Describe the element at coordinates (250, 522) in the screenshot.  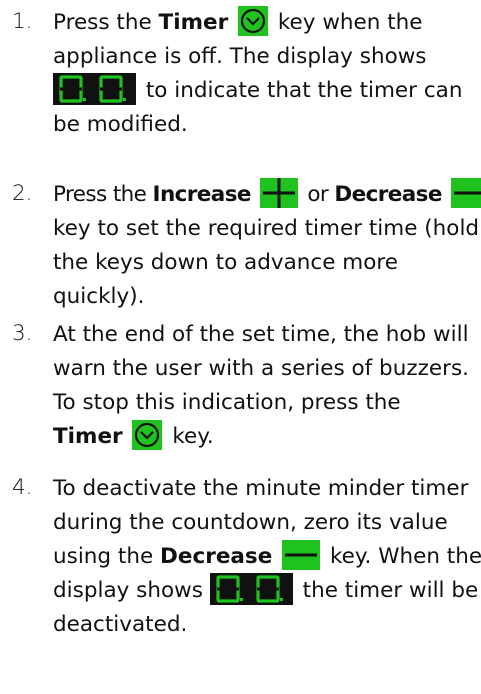
I see `step-text: during the countdown, zero its value` at that location.